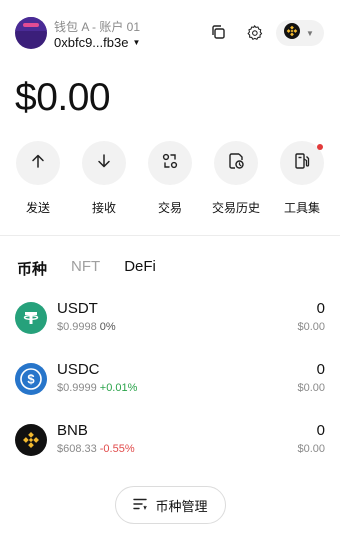  What do you see at coordinates (235, 208) in the screenshot?
I see `history-label: 交易历史` at bounding box center [235, 208].